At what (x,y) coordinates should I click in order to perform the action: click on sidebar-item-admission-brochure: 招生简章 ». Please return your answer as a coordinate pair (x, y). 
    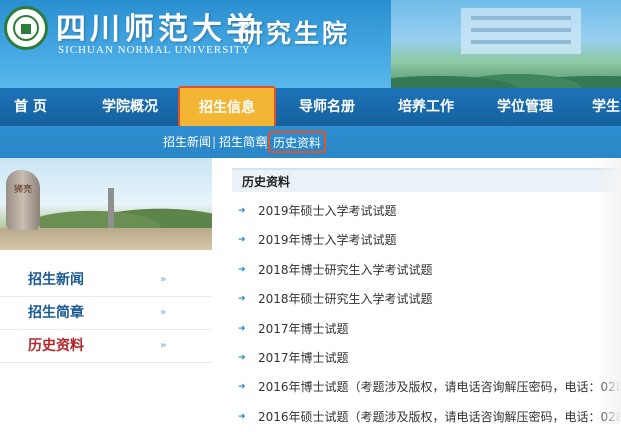
    Looking at the image, I should click on (106, 313).